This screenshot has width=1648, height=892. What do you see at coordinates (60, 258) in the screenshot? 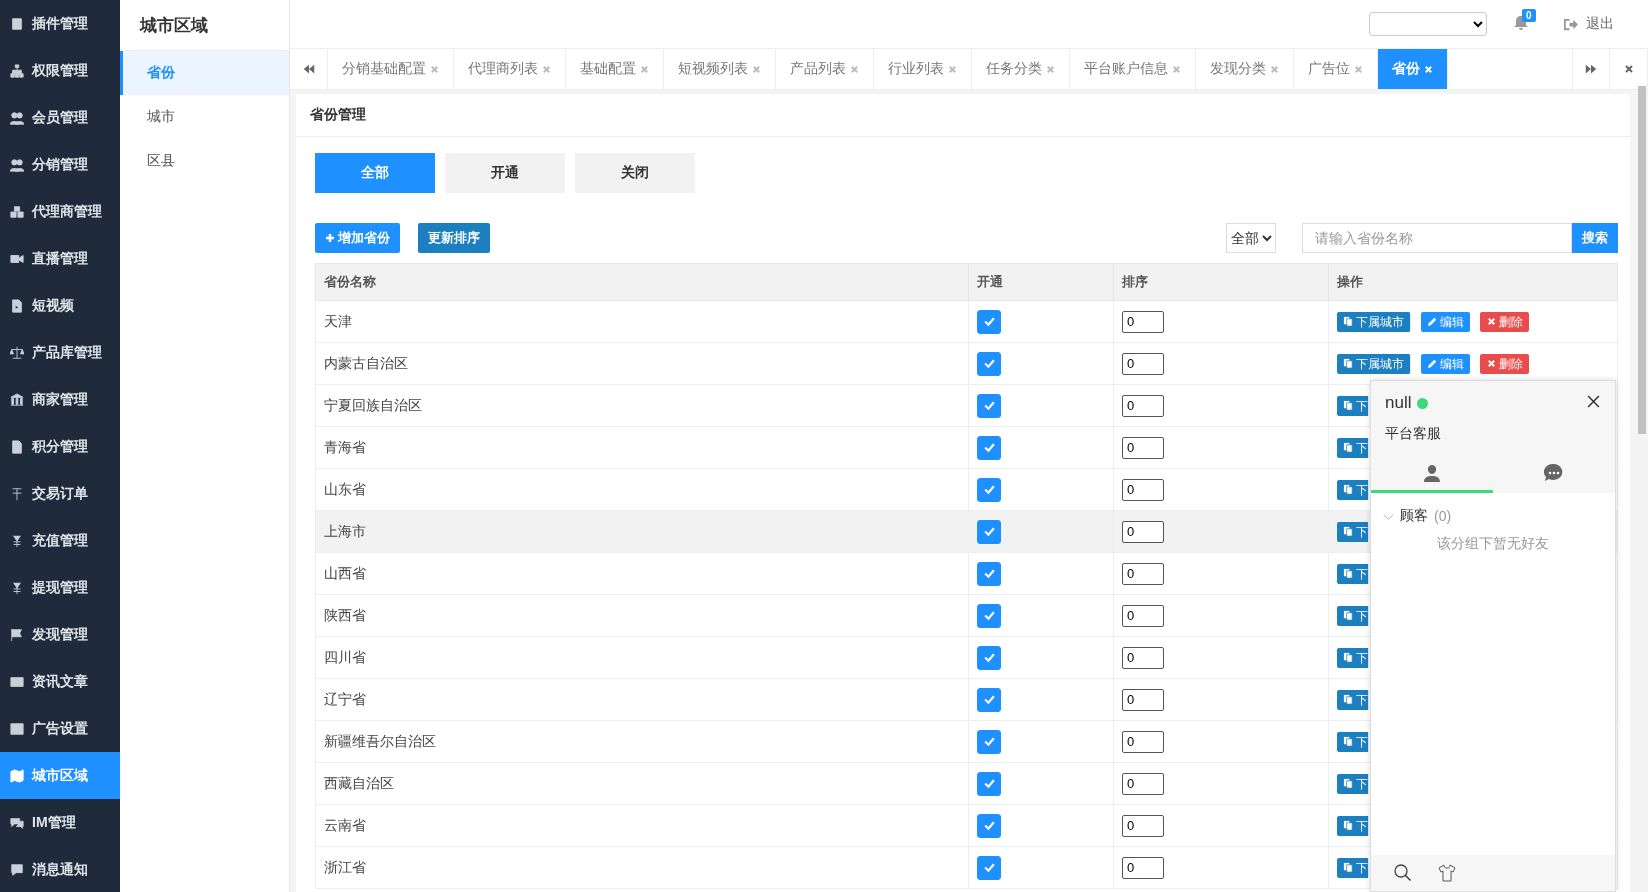
I see `sidebar-item: 直播管理` at bounding box center [60, 258].